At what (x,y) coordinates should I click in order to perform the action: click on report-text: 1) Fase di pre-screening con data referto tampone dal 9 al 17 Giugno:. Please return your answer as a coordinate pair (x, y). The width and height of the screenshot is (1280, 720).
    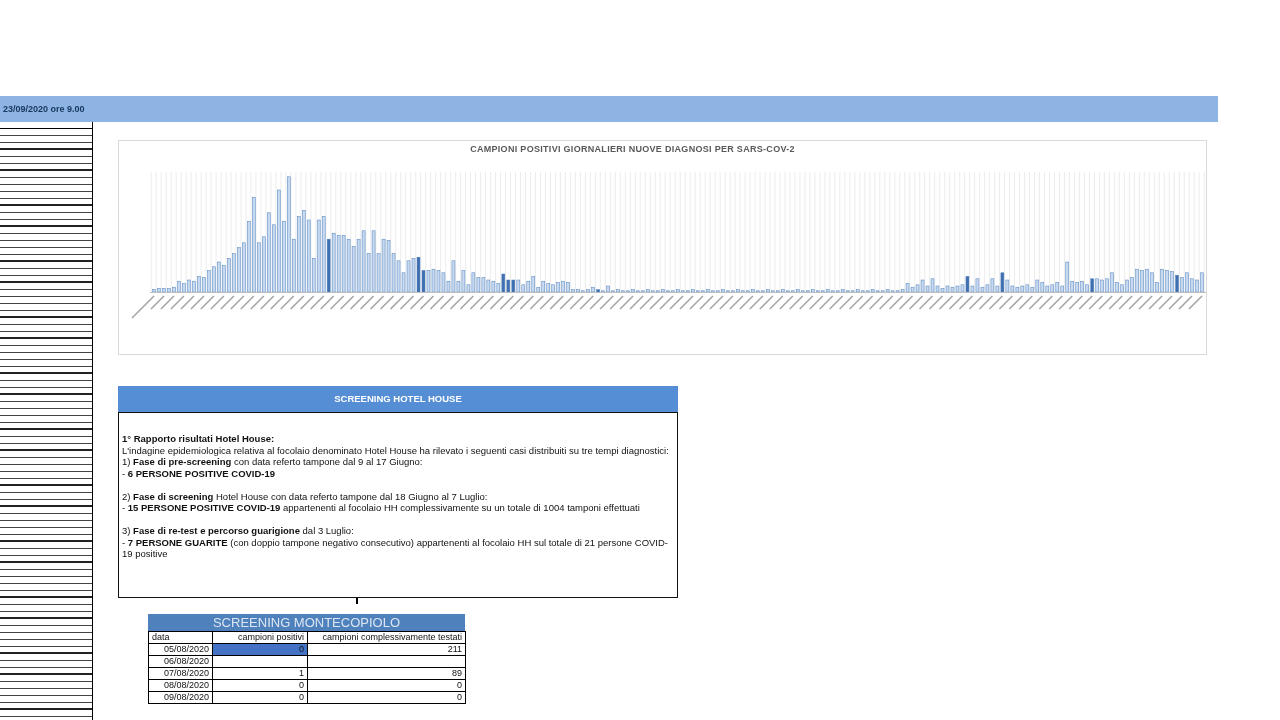
    Looking at the image, I should click on (273, 462).